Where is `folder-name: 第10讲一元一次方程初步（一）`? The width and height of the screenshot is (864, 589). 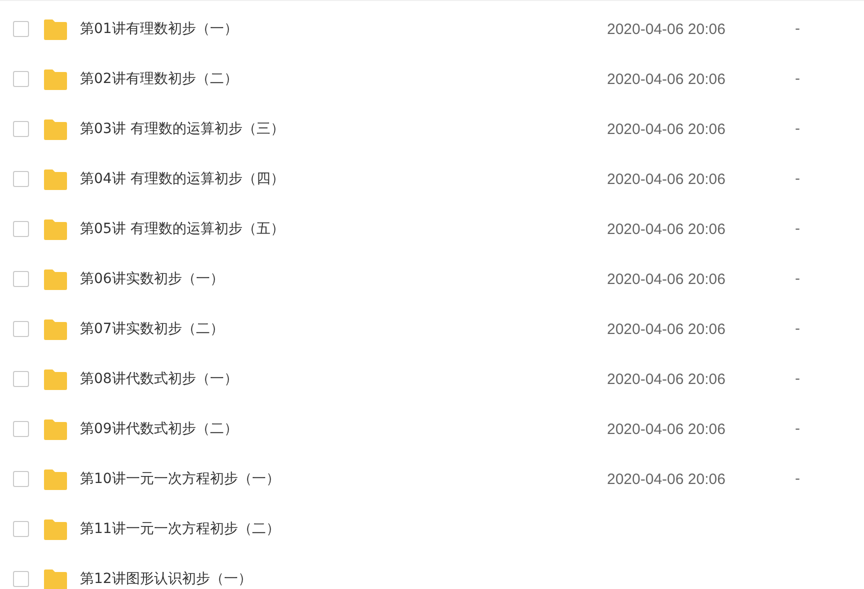
folder-name: 第10讲一元一次方程初步（一） is located at coordinates (180, 479).